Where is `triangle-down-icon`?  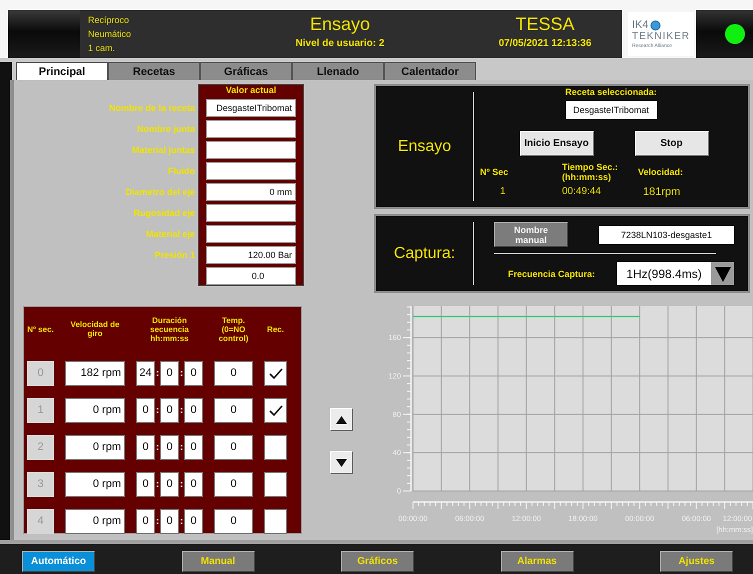 triangle-down-icon is located at coordinates (341, 462).